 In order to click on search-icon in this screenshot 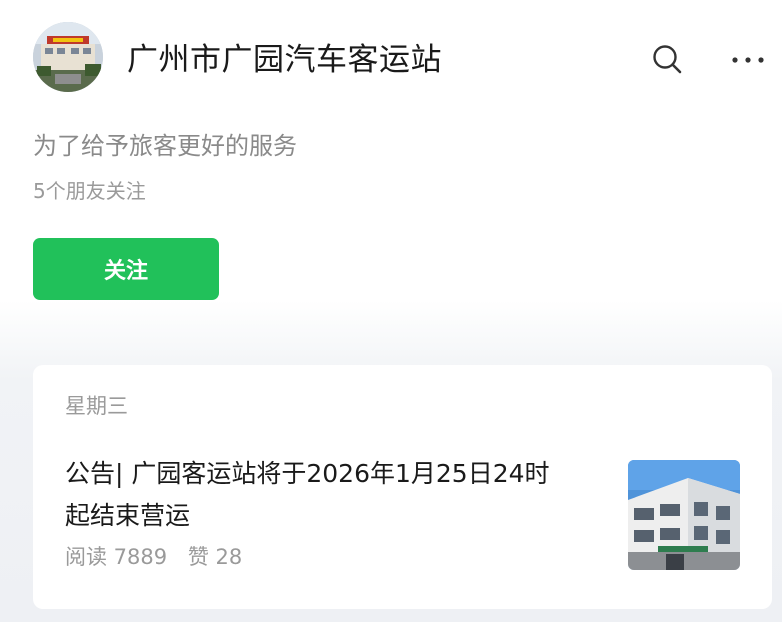, I will do `click(667, 59)`.